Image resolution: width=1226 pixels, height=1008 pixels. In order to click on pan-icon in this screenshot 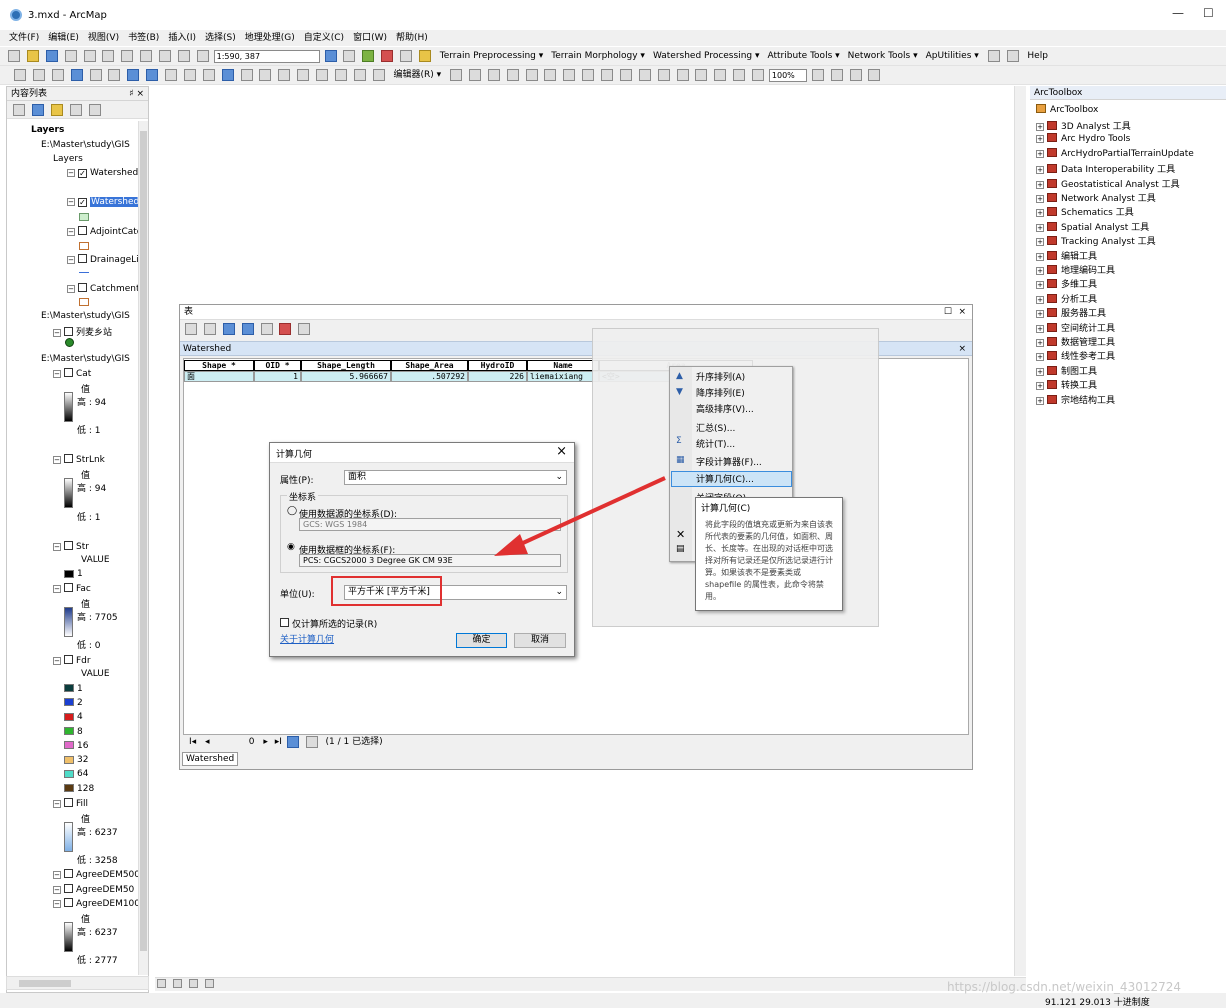, I will do `click(57, 75)`.